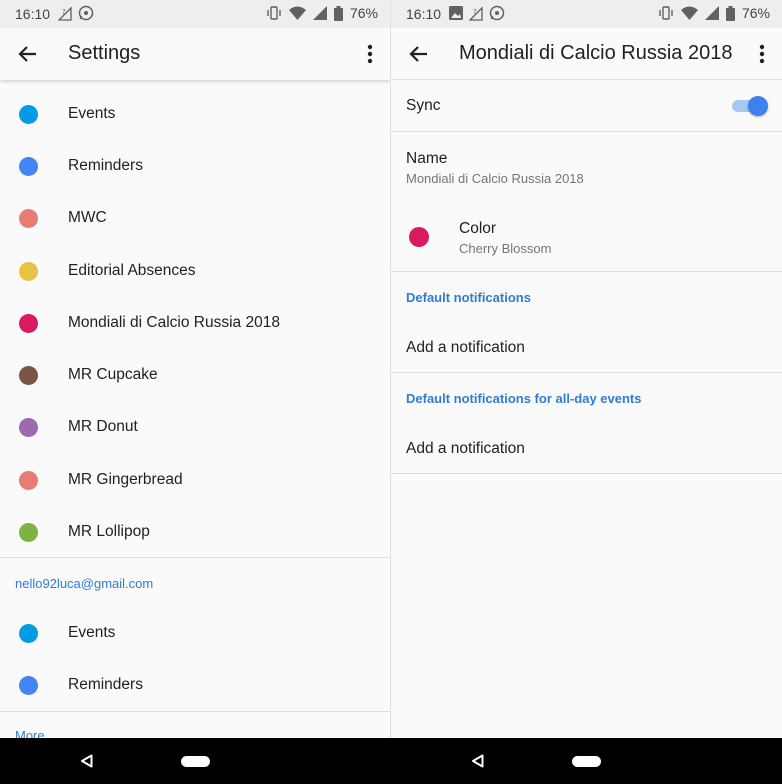 This screenshot has height=784, width=782. Describe the element at coordinates (478, 228) in the screenshot. I see `color-label: Color` at that location.